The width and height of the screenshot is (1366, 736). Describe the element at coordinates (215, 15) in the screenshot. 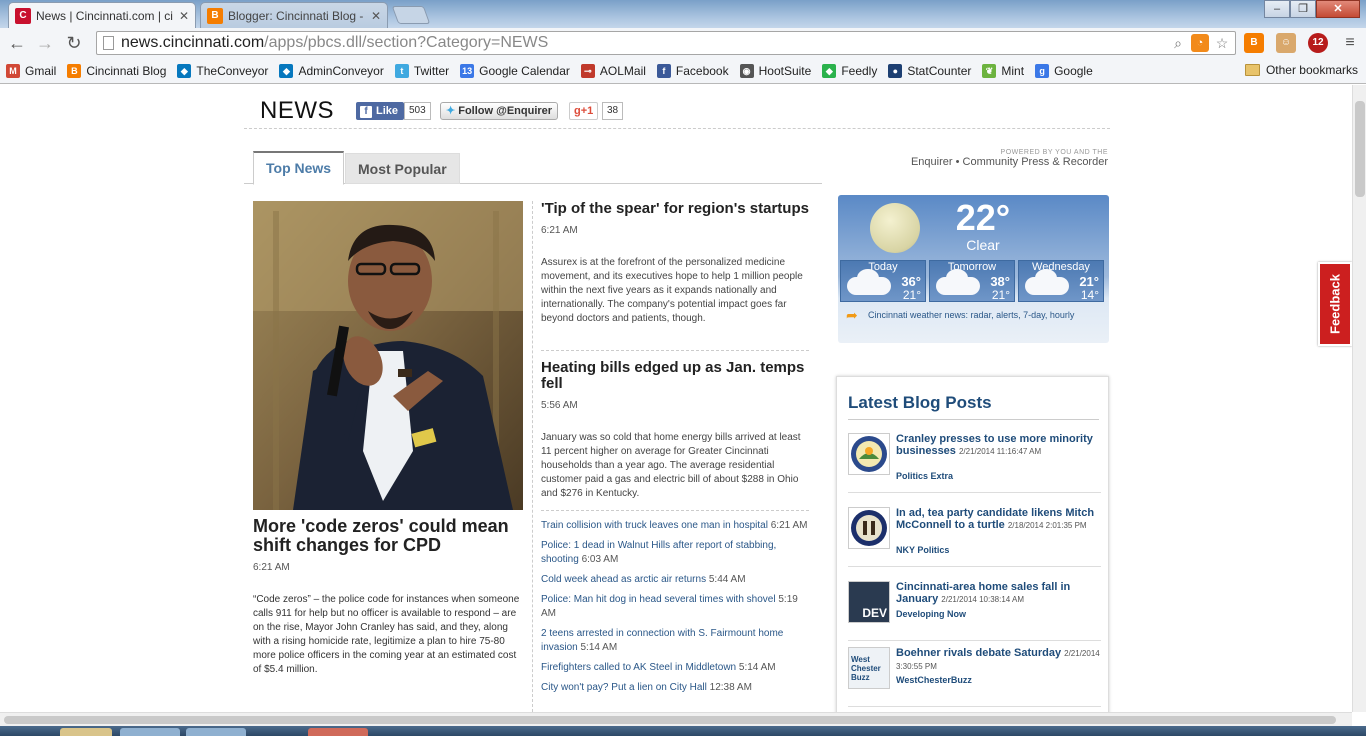

I see `blogger-favicon-icon: B` at that location.